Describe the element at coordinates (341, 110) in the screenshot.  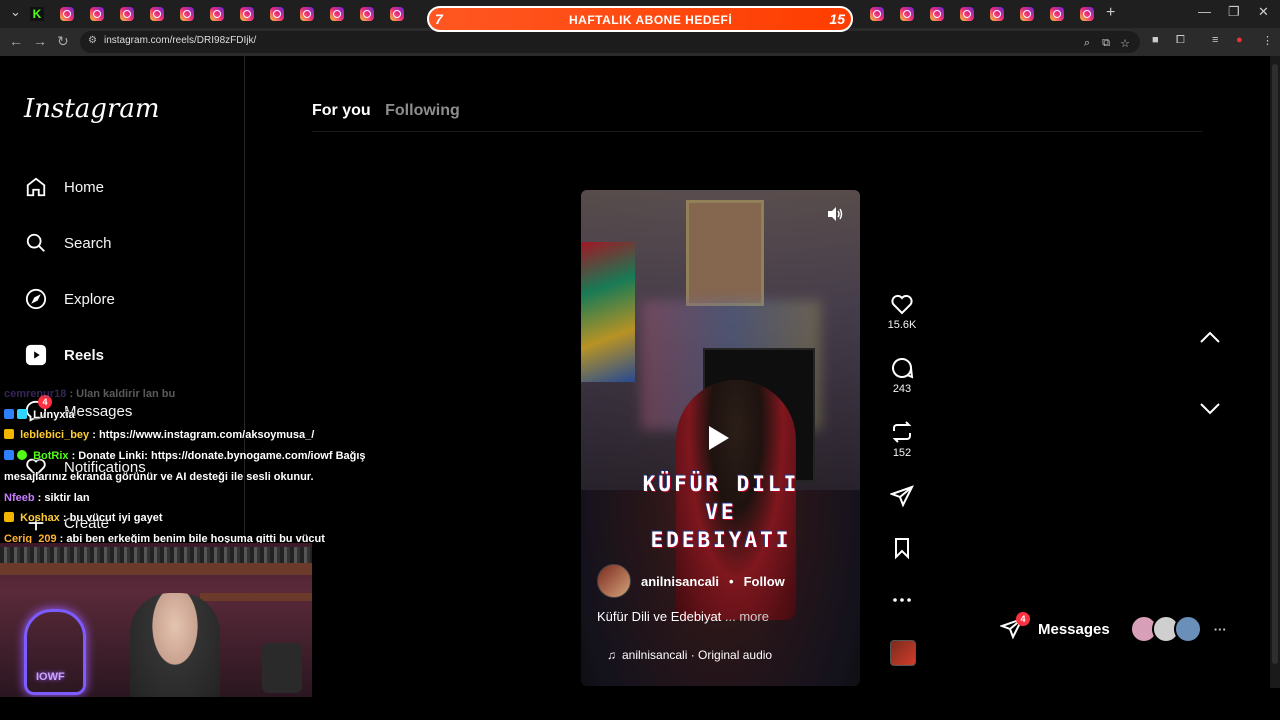
I see `tab-for-you: For you` at that location.